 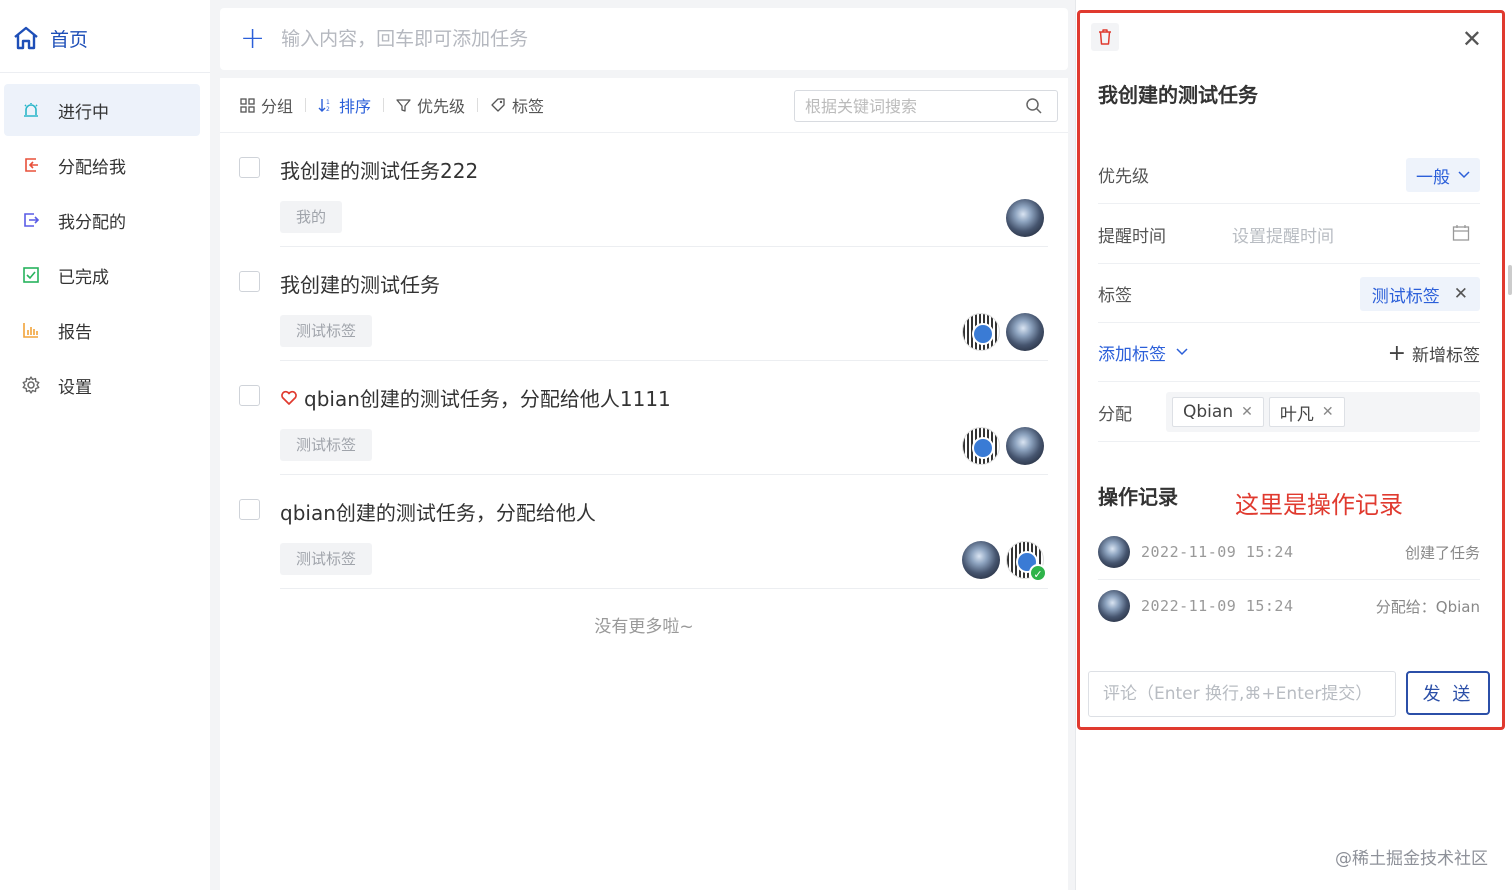 What do you see at coordinates (1038, 573) in the screenshot?
I see `check-icon: ✓` at bounding box center [1038, 573].